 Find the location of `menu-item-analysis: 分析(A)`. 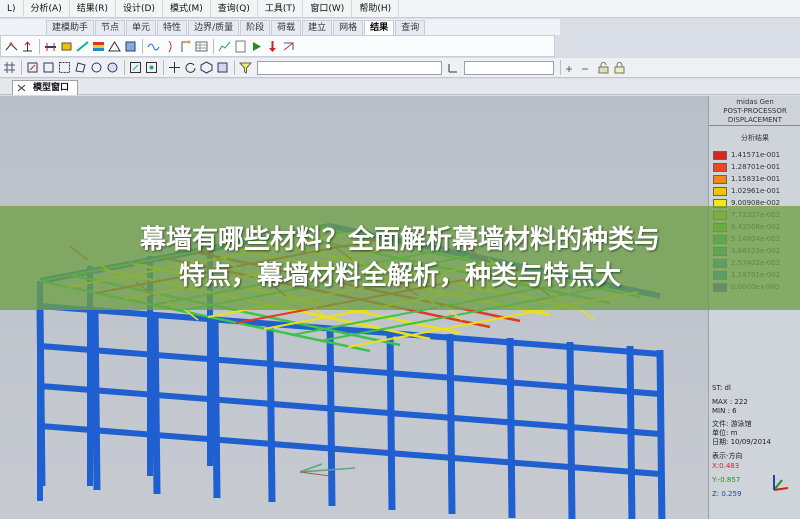

menu-item-analysis: 分析(A) is located at coordinates (47, 9).